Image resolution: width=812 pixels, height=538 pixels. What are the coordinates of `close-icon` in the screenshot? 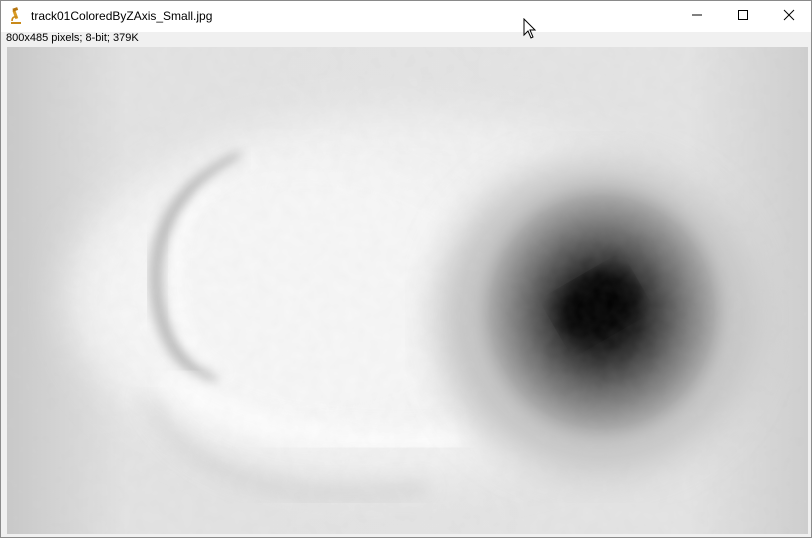 It's located at (789, 17).